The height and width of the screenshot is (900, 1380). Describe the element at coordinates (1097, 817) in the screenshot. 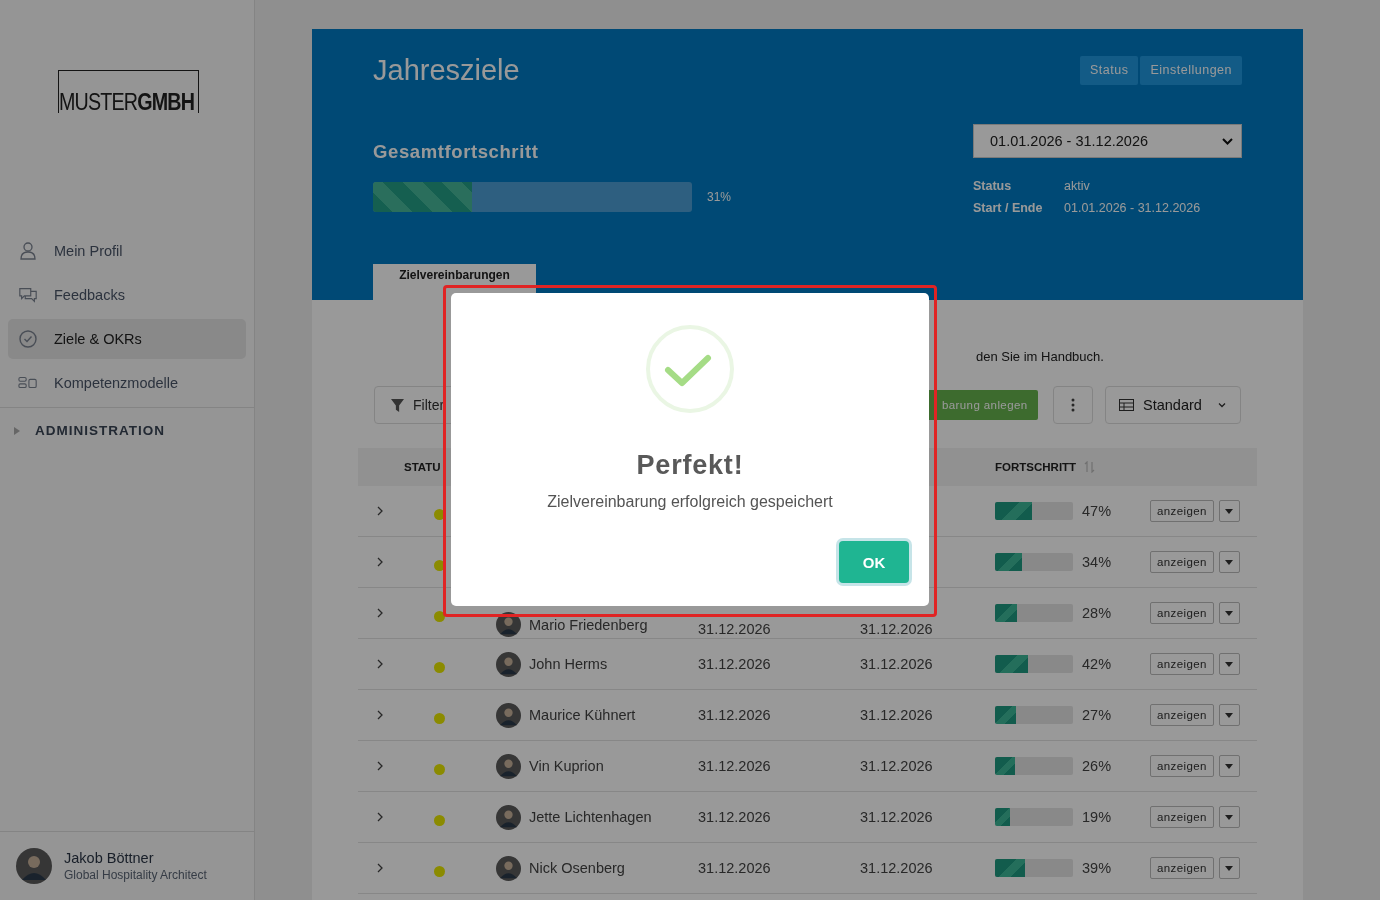

I see `progress-percent: 19%` at that location.